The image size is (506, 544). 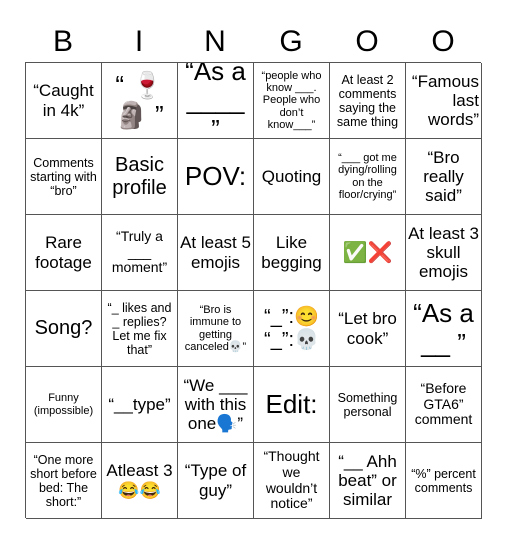 I want to click on cell-text: “Let bro cook”, so click(x=367, y=328).